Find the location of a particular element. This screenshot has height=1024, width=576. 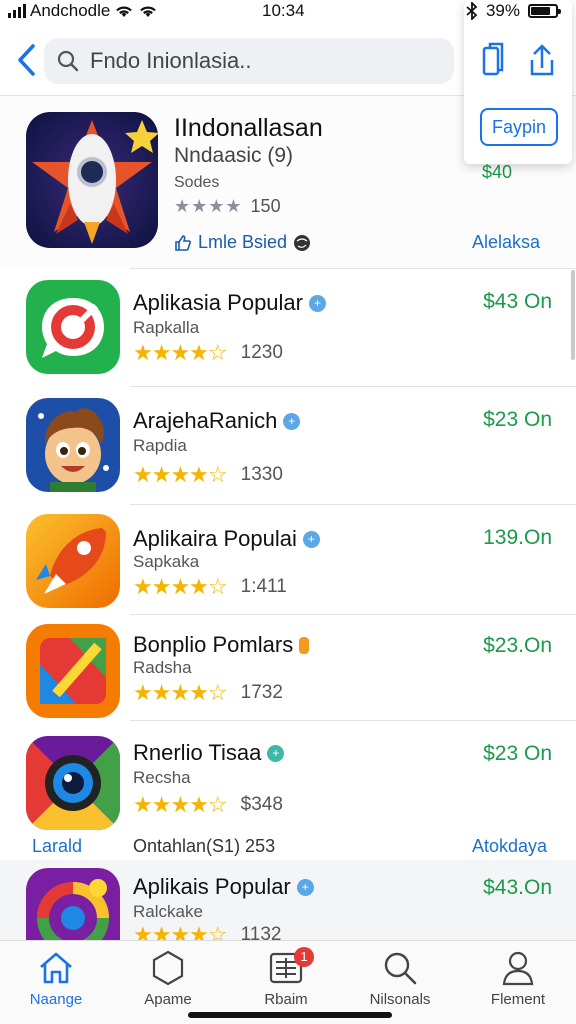

search-icon is located at coordinates (400, 968).